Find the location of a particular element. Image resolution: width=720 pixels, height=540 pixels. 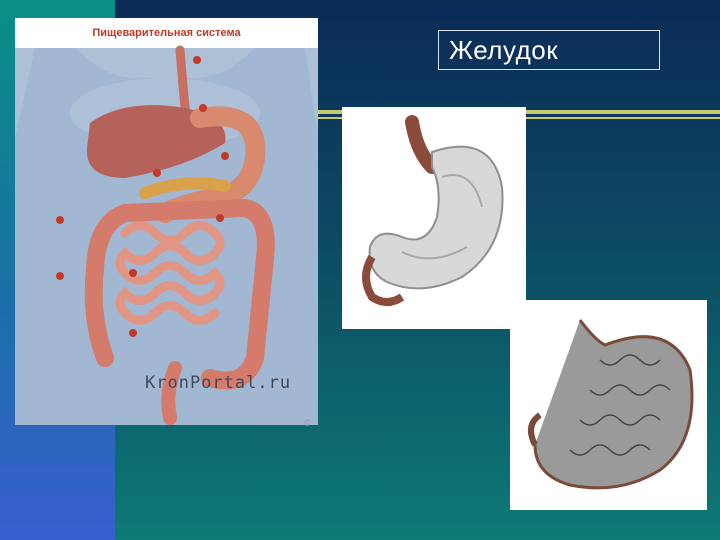

slide-title: Желудок is located at coordinates (549, 50).